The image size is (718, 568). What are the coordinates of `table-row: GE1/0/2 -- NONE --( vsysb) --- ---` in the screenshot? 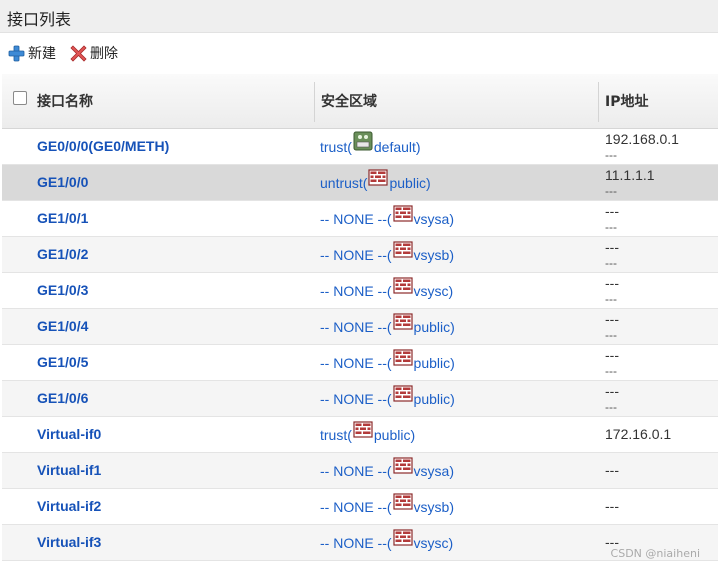 It's located at (360, 255).